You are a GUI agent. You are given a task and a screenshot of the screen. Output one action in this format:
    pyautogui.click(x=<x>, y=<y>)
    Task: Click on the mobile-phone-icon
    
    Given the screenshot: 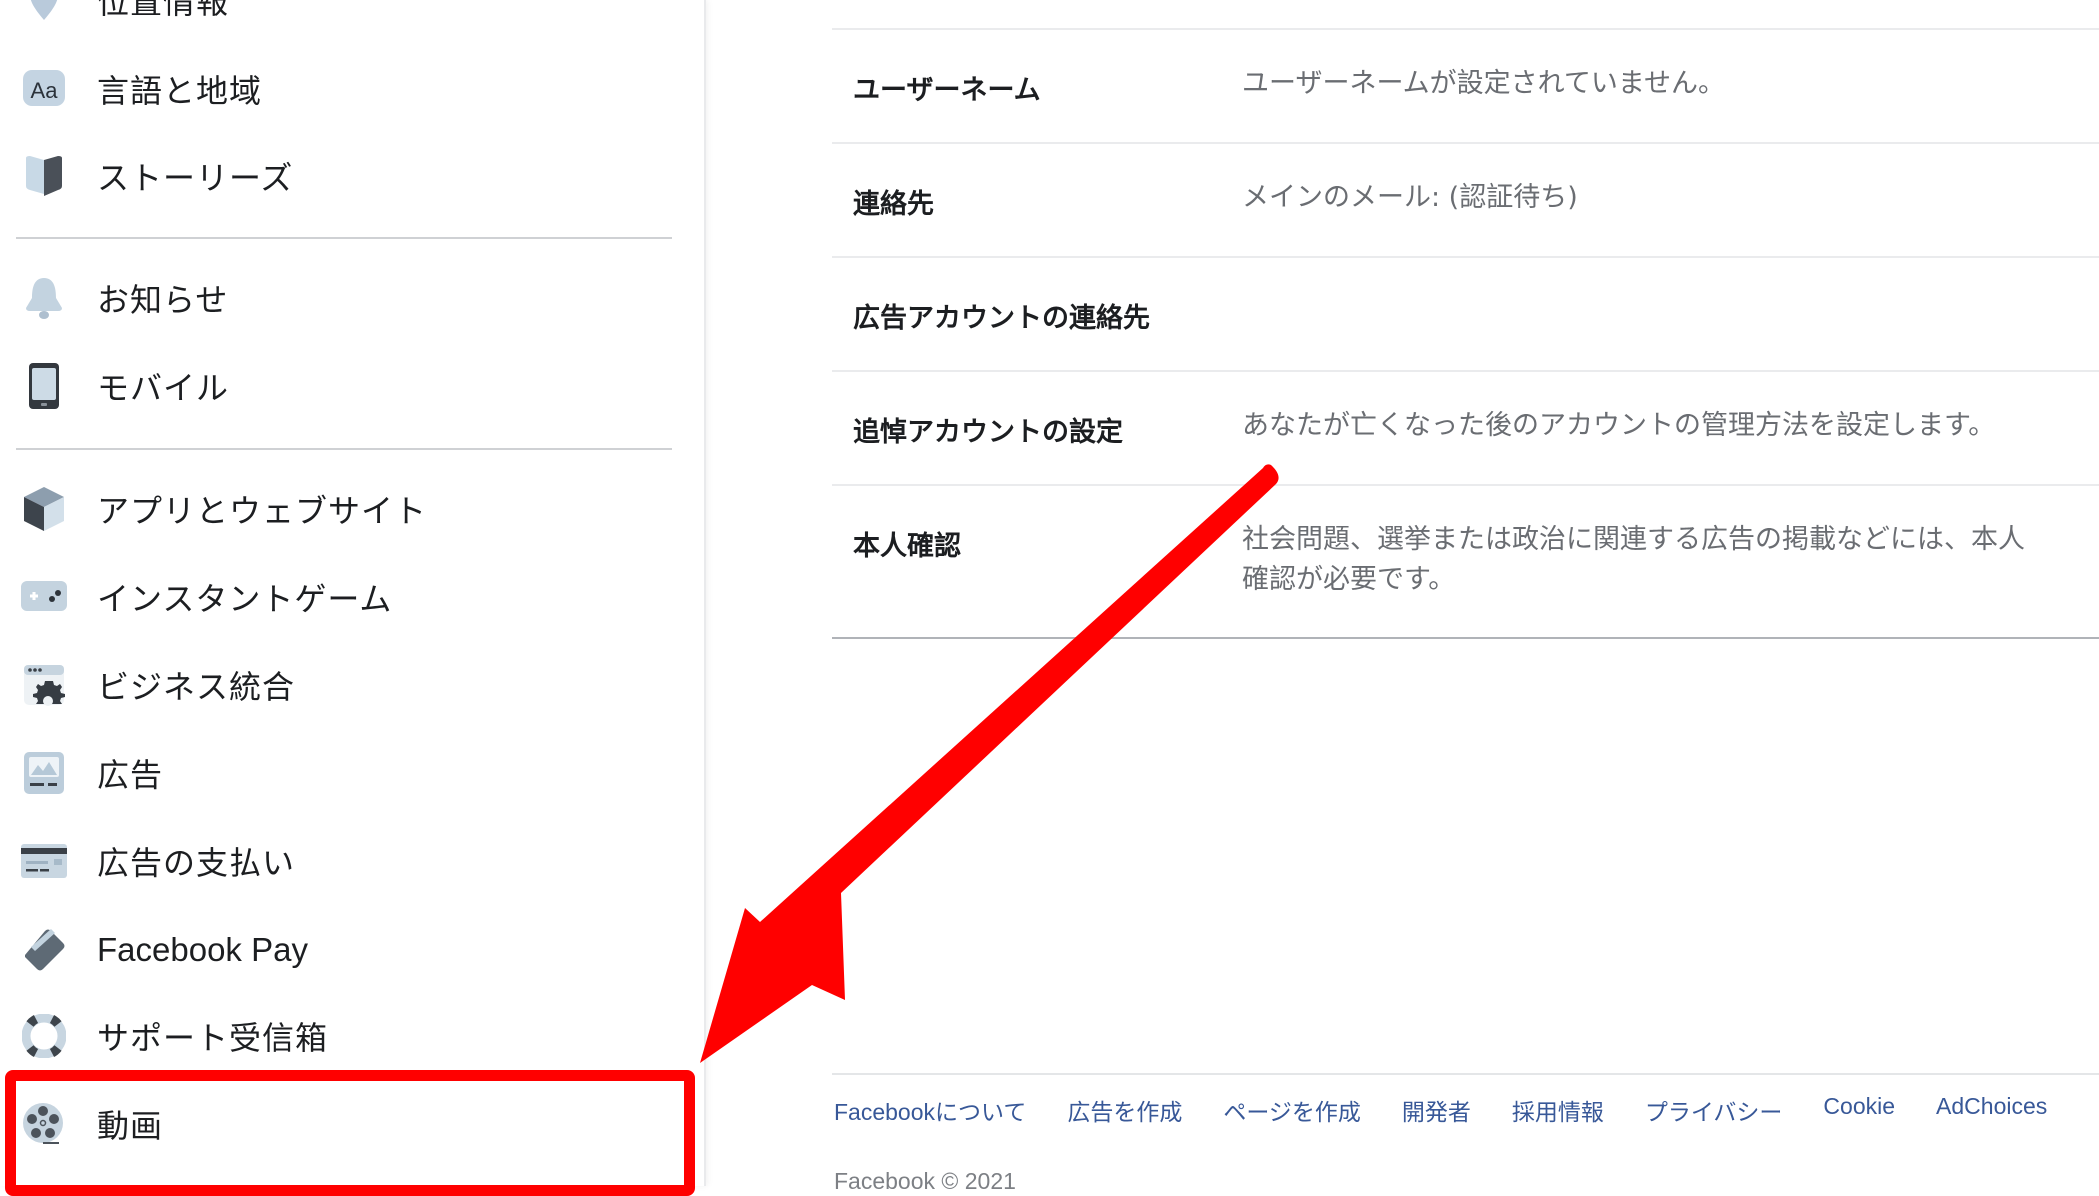 What is the action you would take?
    pyautogui.click(x=44, y=386)
    